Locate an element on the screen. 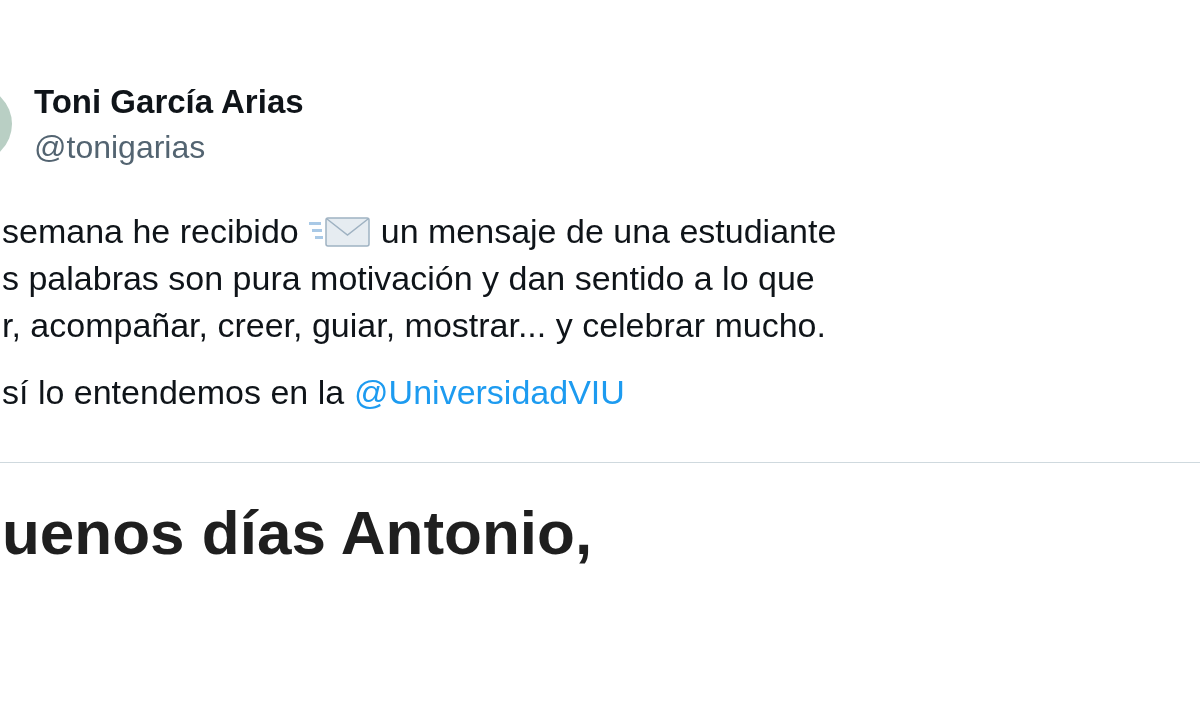  tweet-text: un mensaje de una estudiante is located at coordinates (608, 231).